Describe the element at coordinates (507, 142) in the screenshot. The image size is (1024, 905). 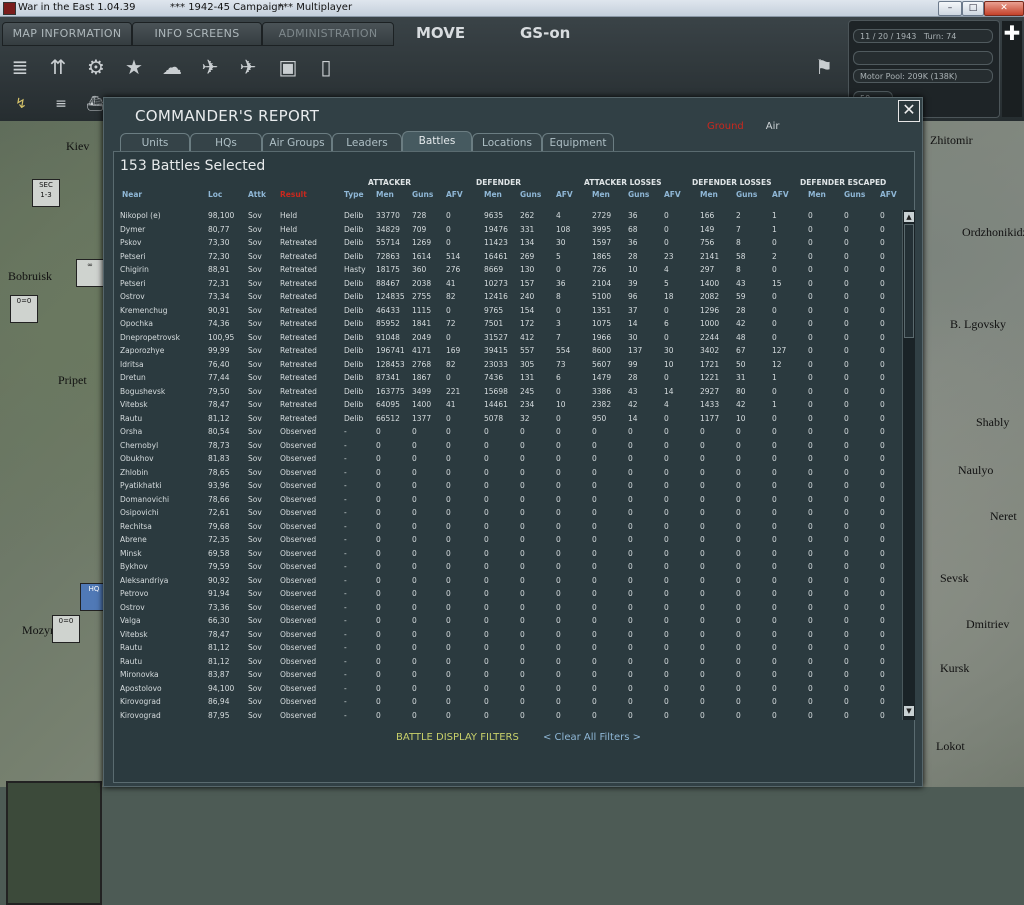
I see `tab-locations: Locations` at that location.